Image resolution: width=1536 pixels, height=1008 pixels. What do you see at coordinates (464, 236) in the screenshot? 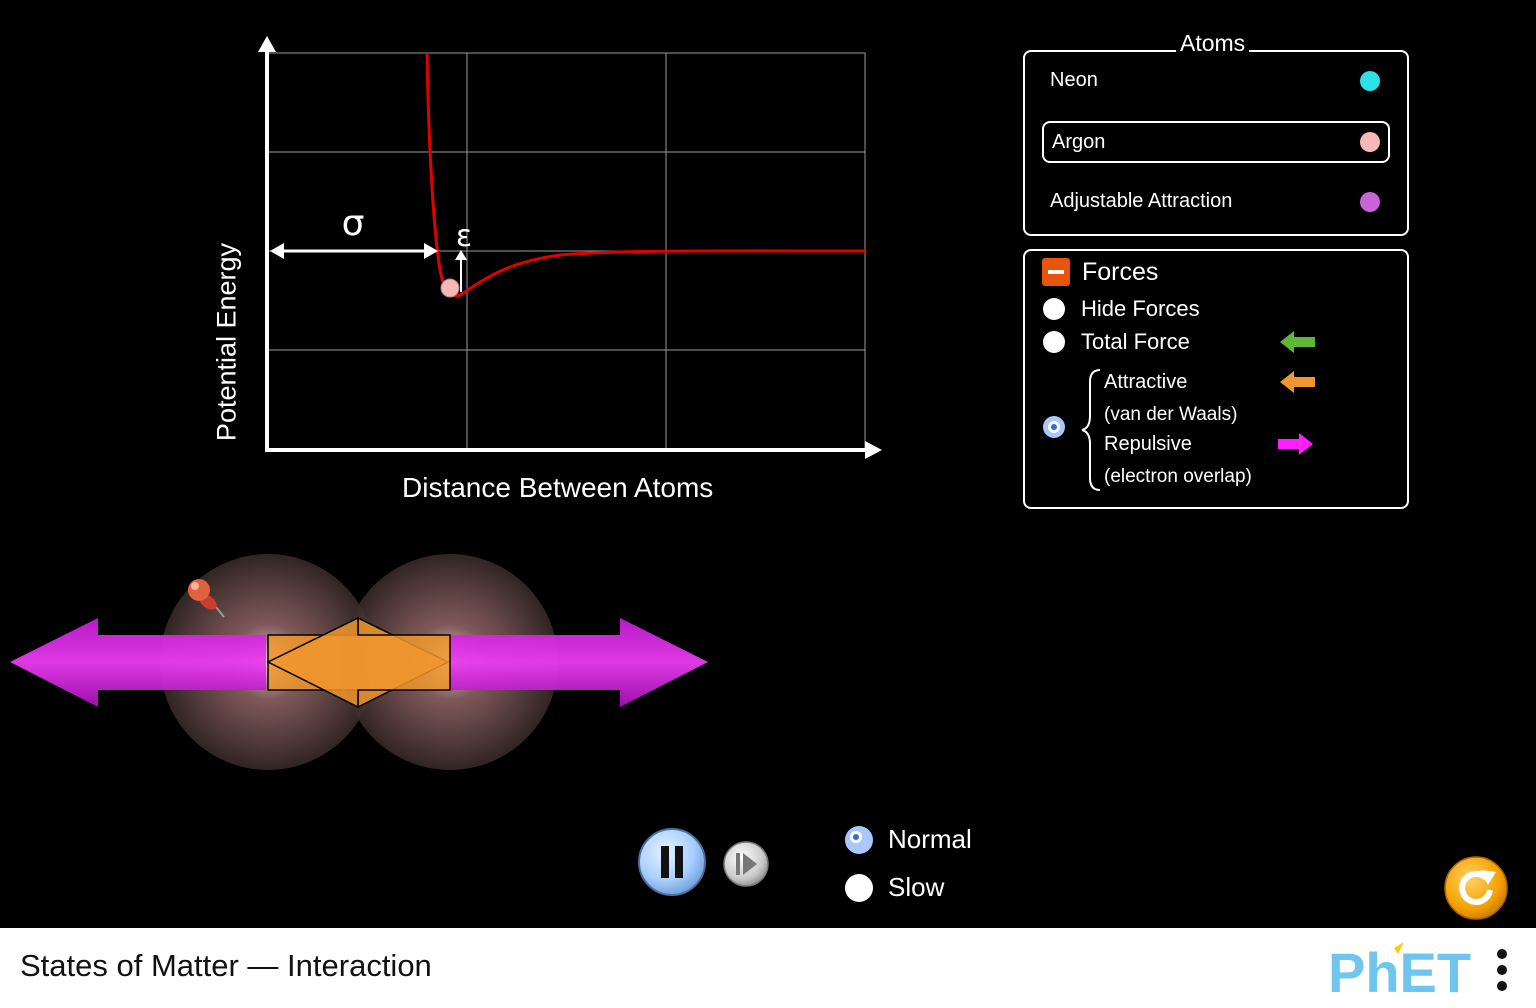
I see `epsilon-label: ε` at bounding box center [464, 236].